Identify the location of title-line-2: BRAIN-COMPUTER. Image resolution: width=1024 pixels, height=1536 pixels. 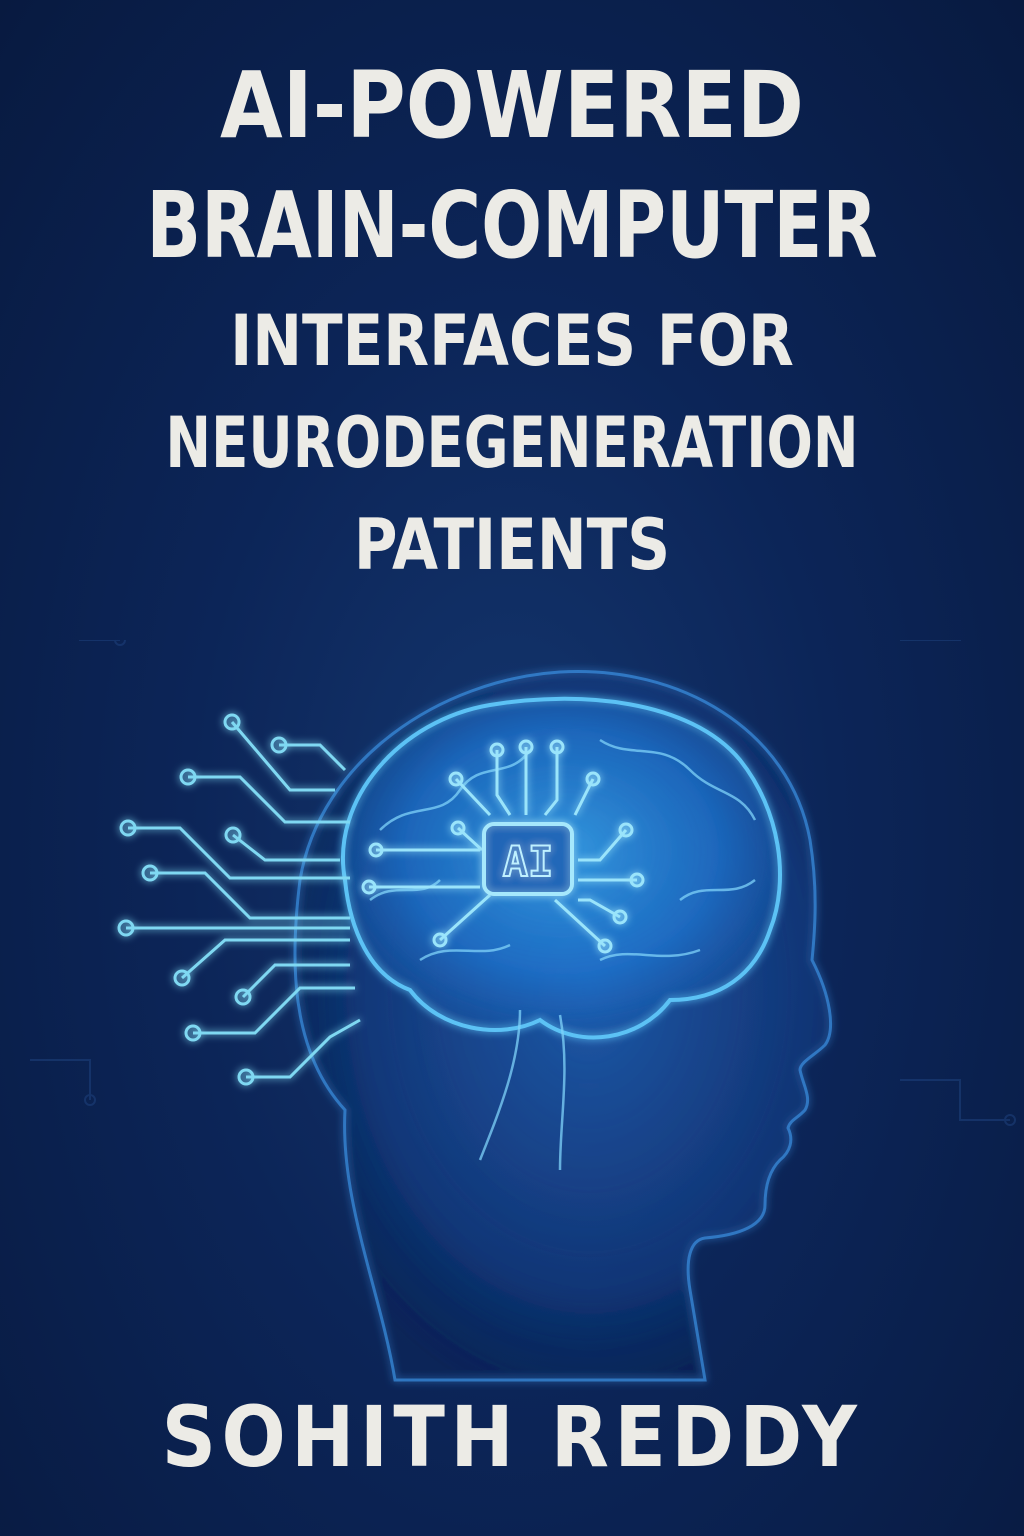
(512, 225).